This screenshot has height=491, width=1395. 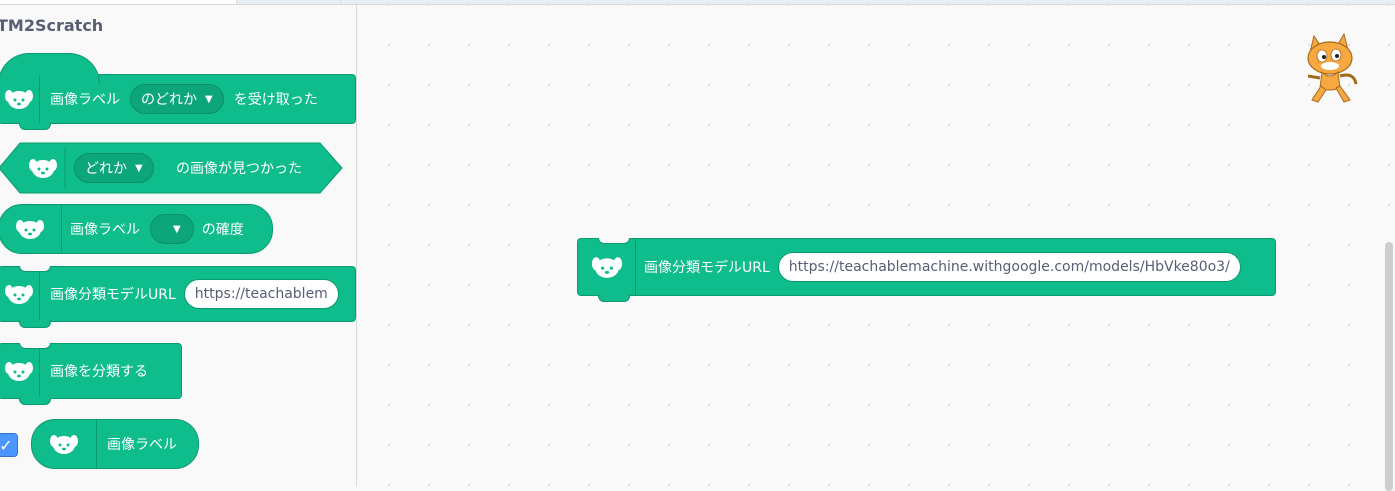 What do you see at coordinates (118, 2) in the screenshot?
I see `tab-code` at bounding box center [118, 2].